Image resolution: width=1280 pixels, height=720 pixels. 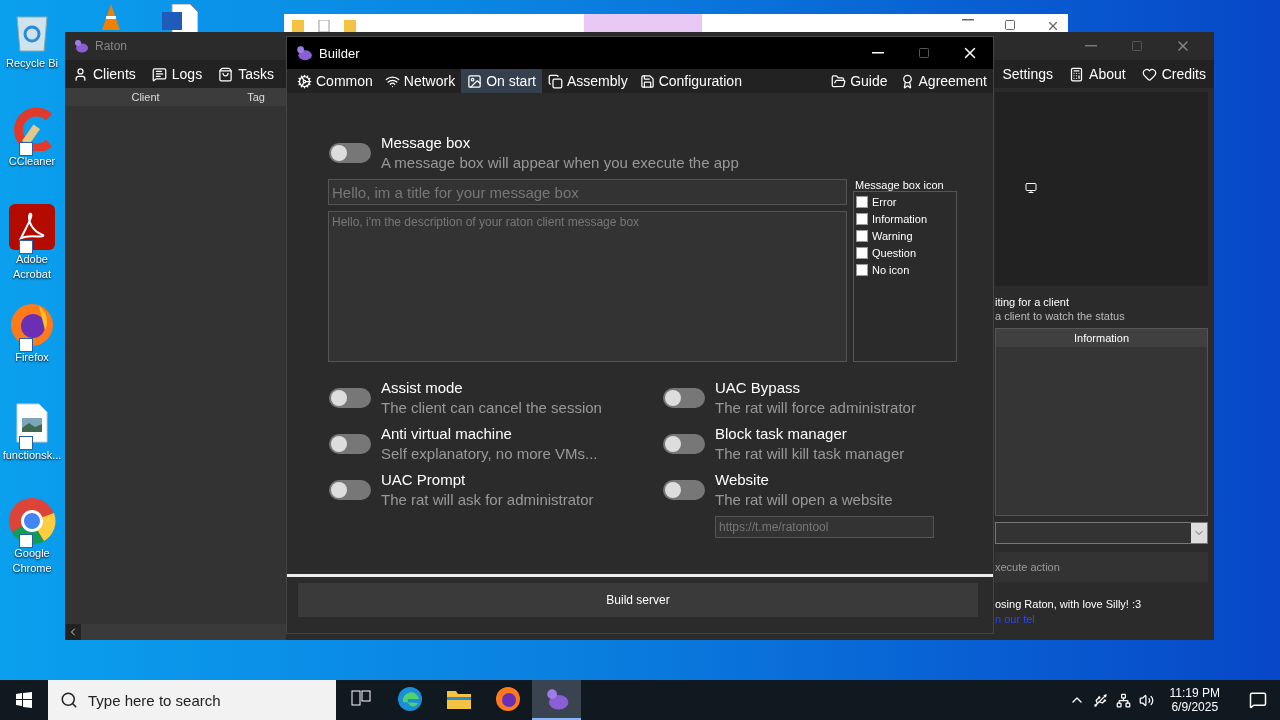 I want to click on notifications-icon, so click(x=1258, y=700).